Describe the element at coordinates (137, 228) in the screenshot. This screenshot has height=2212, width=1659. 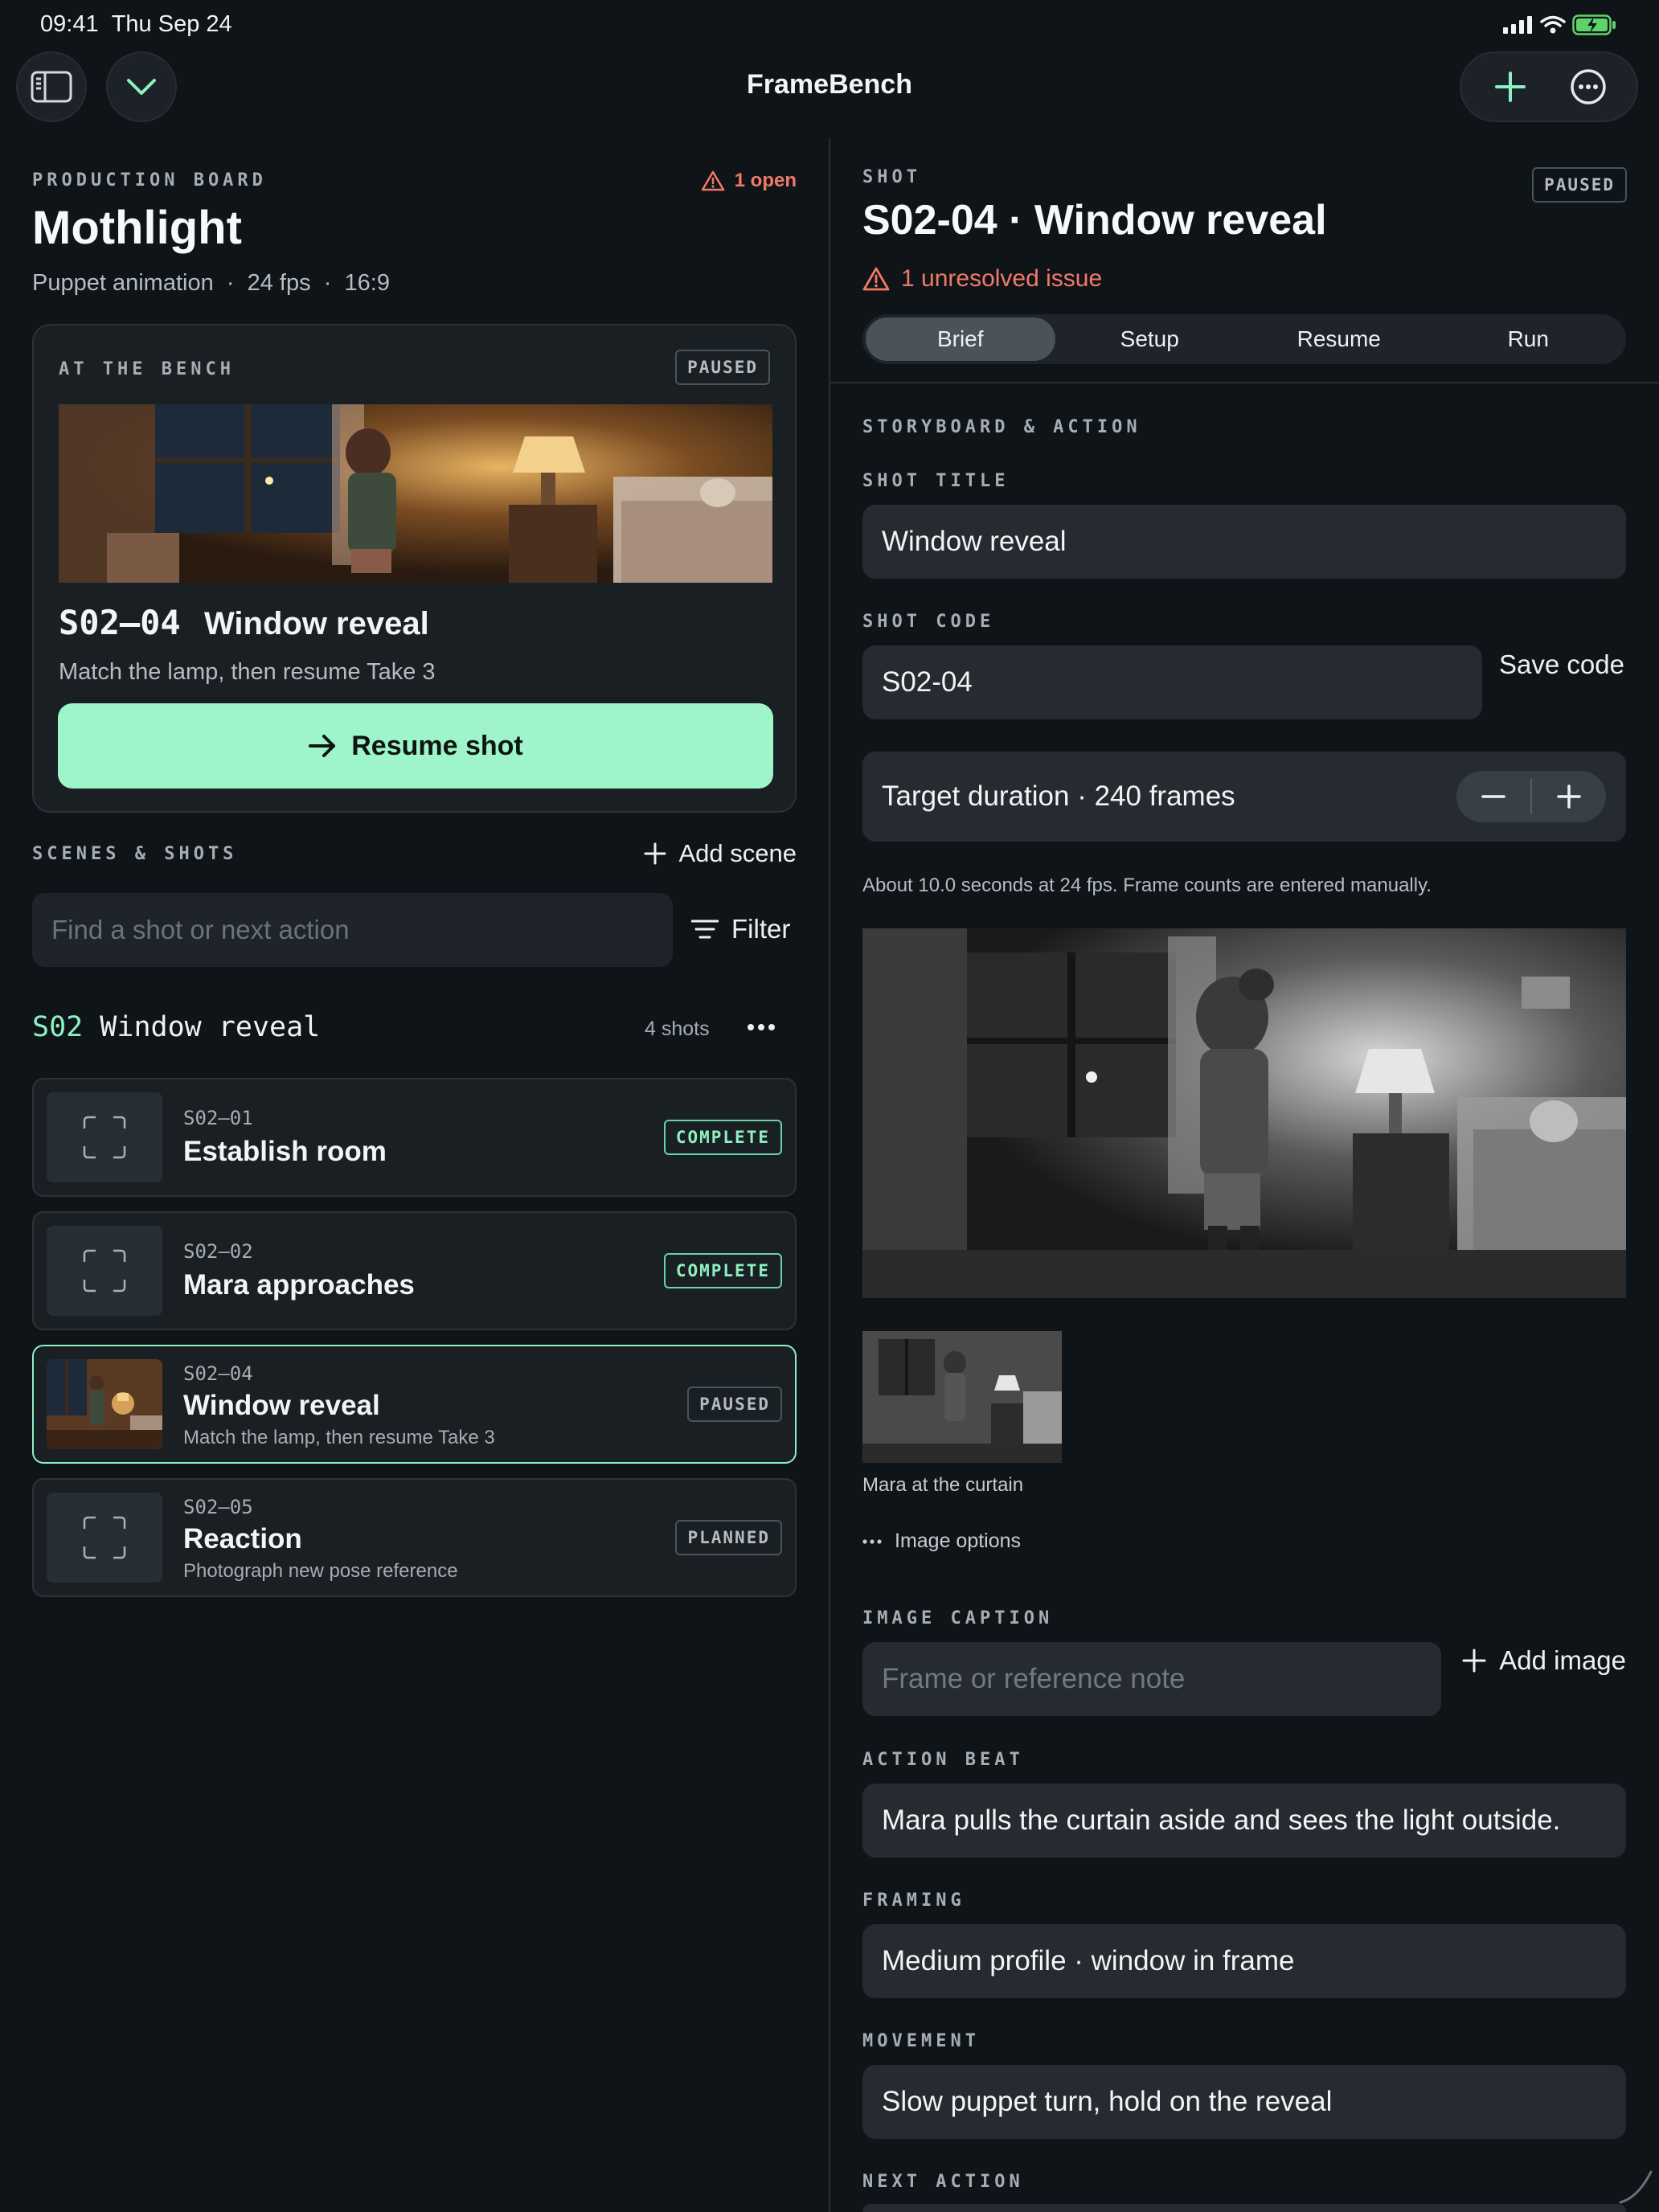
I see `project-title: Mothlight` at that location.